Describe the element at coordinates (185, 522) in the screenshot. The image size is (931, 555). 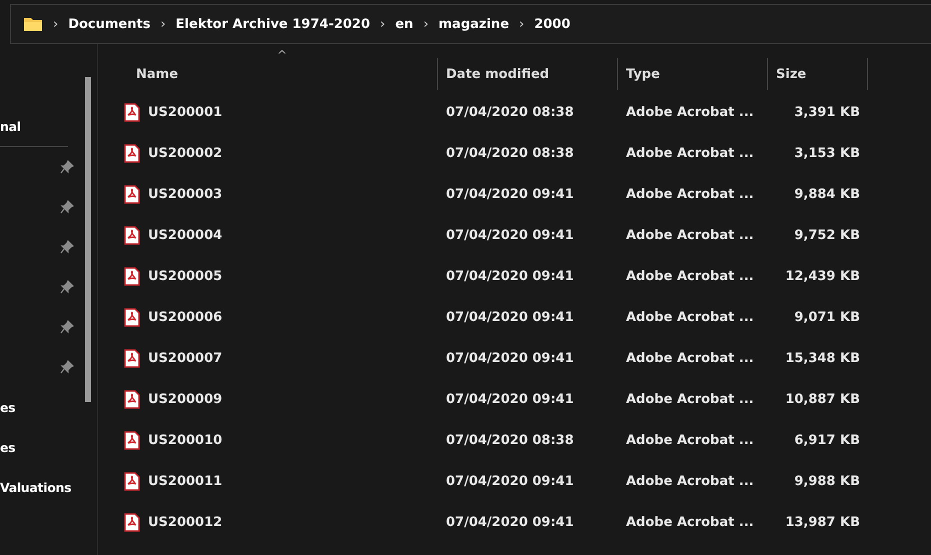
I see `file-name: US200012` at that location.